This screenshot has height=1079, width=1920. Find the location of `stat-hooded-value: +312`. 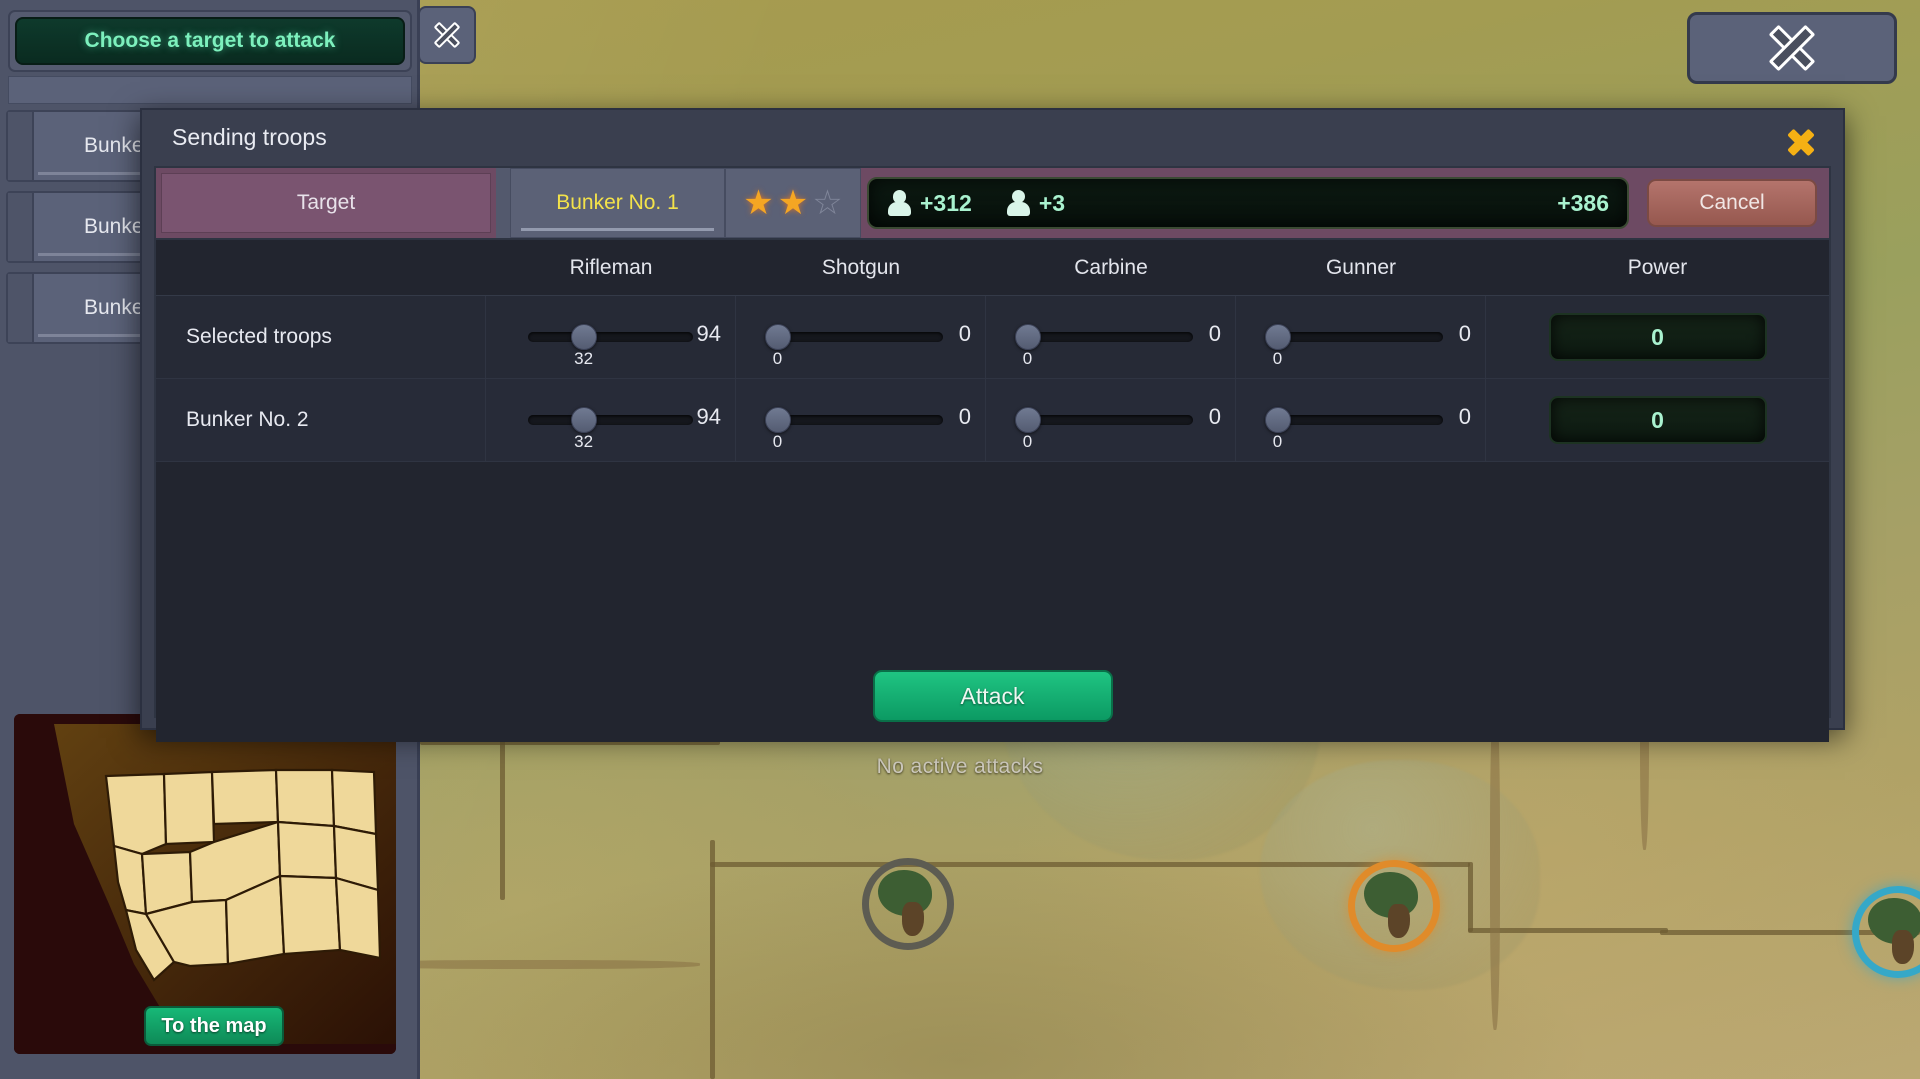

stat-hooded-value: +312 is located at coordinates (946, 202).